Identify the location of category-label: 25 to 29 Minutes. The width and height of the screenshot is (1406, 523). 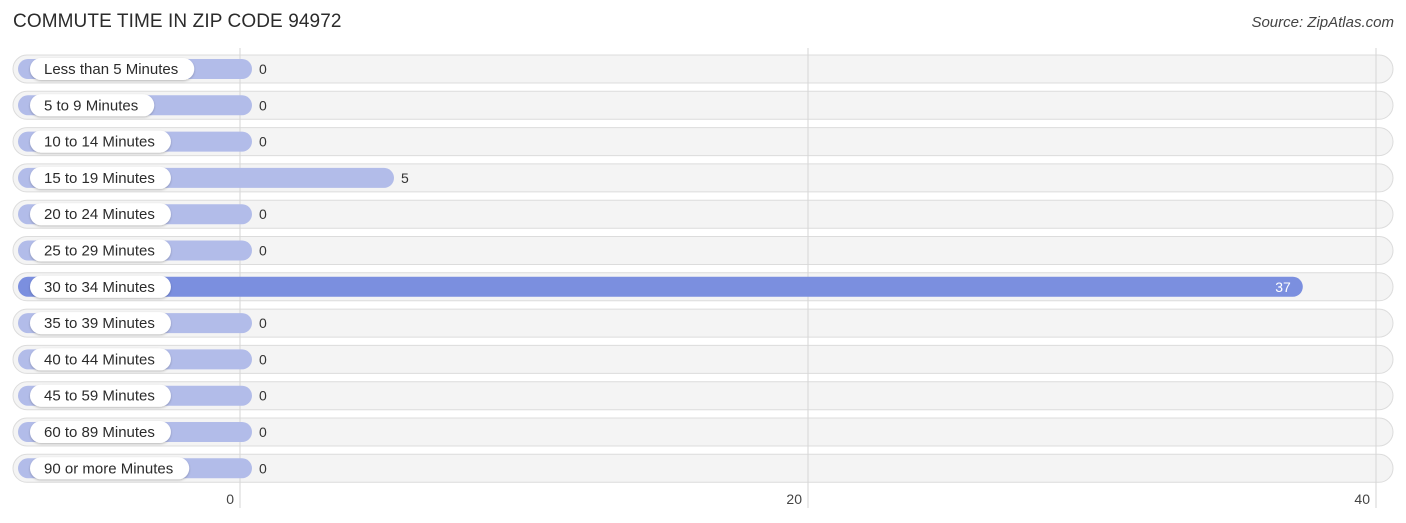
(99, 251).